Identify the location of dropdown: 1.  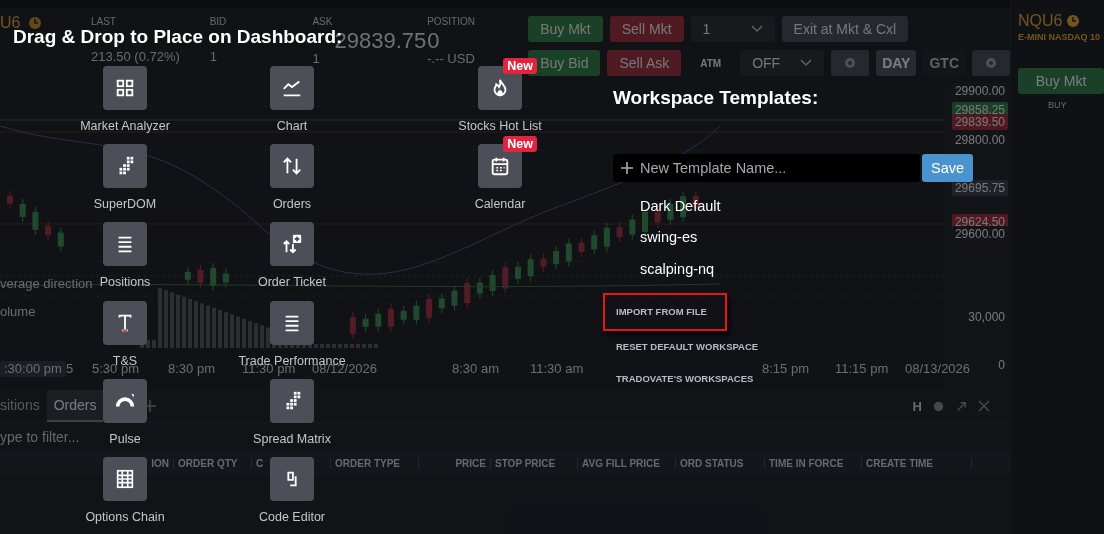
(732, 29).